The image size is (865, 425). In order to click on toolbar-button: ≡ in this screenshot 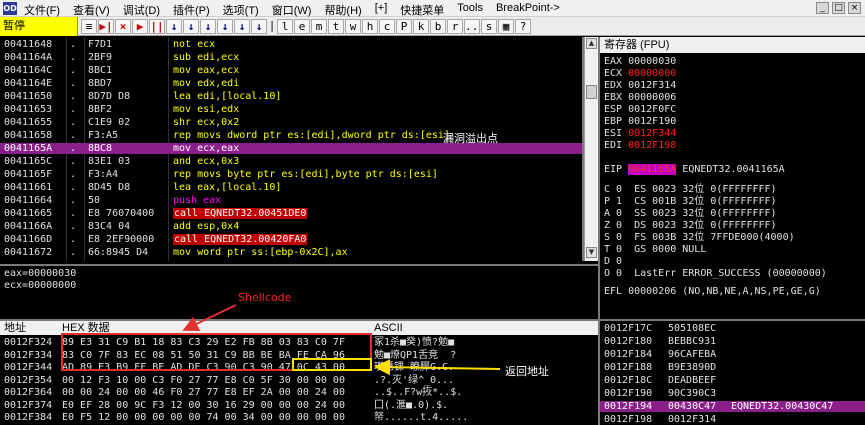, I will do `click(89, 26)`.